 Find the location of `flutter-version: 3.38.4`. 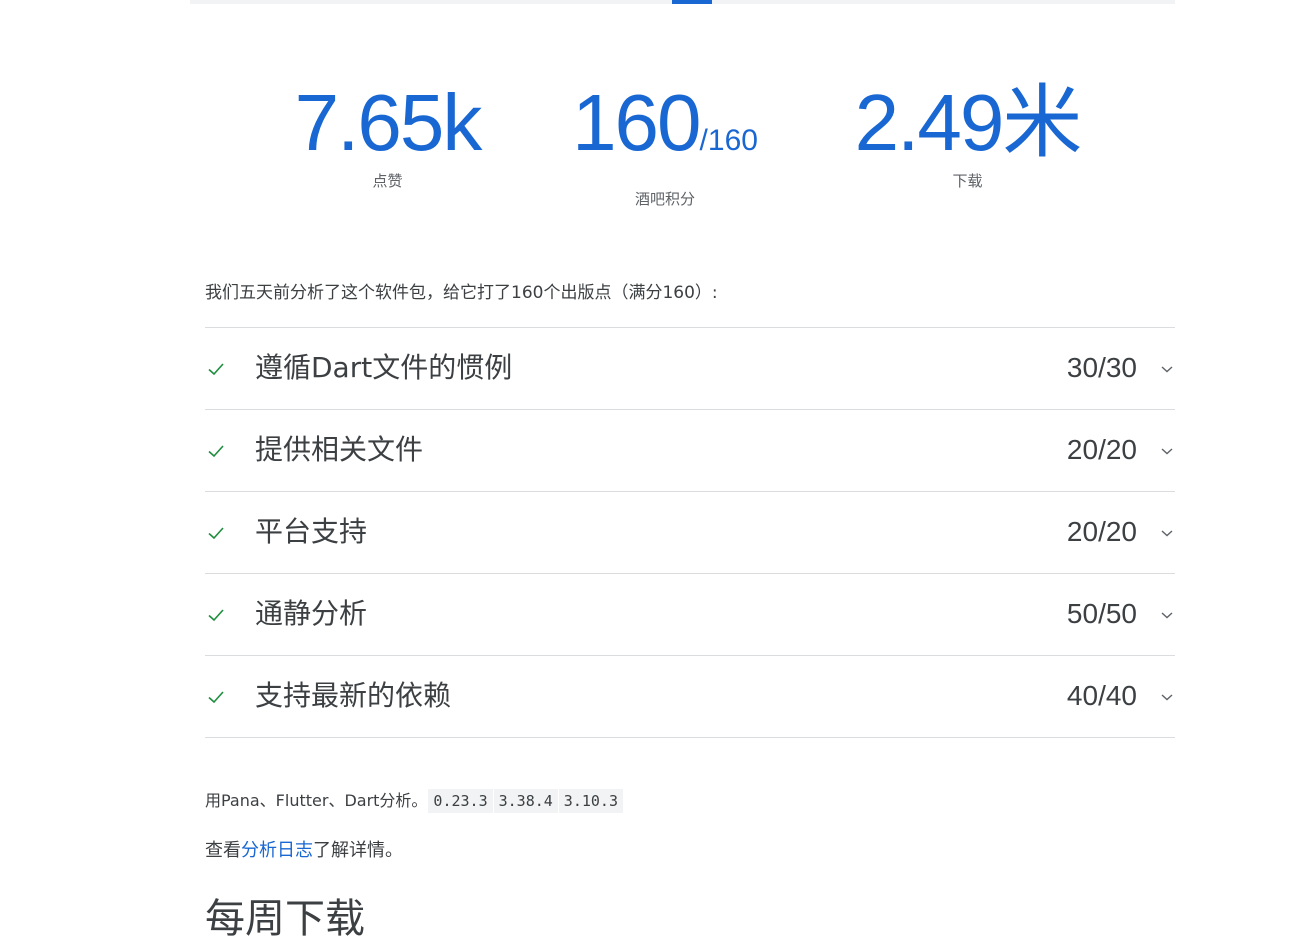

flutter-version: 3.38.4 is located at coordinates (525, 801).